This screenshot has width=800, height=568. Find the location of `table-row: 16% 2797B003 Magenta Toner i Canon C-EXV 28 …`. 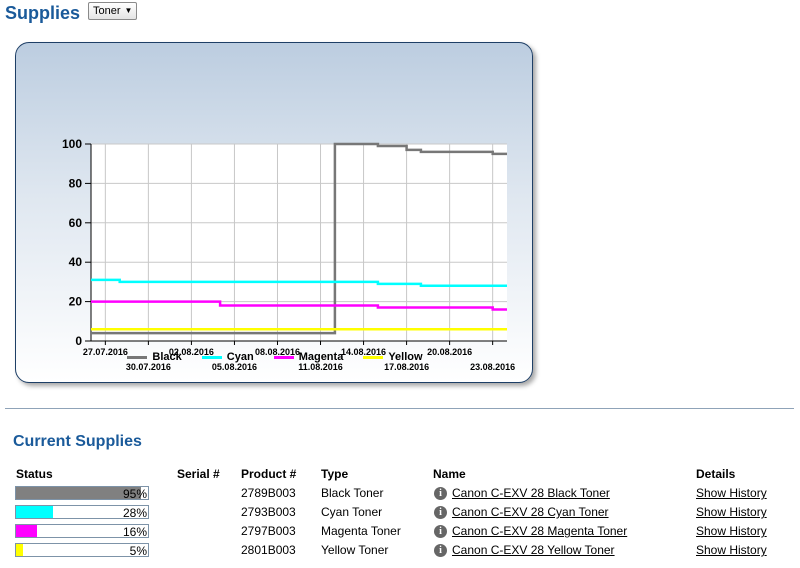

table-row: 16% 2797B003 Magenta Toner i Canon C-EXV 28 … is located at coordinates (400, 531).